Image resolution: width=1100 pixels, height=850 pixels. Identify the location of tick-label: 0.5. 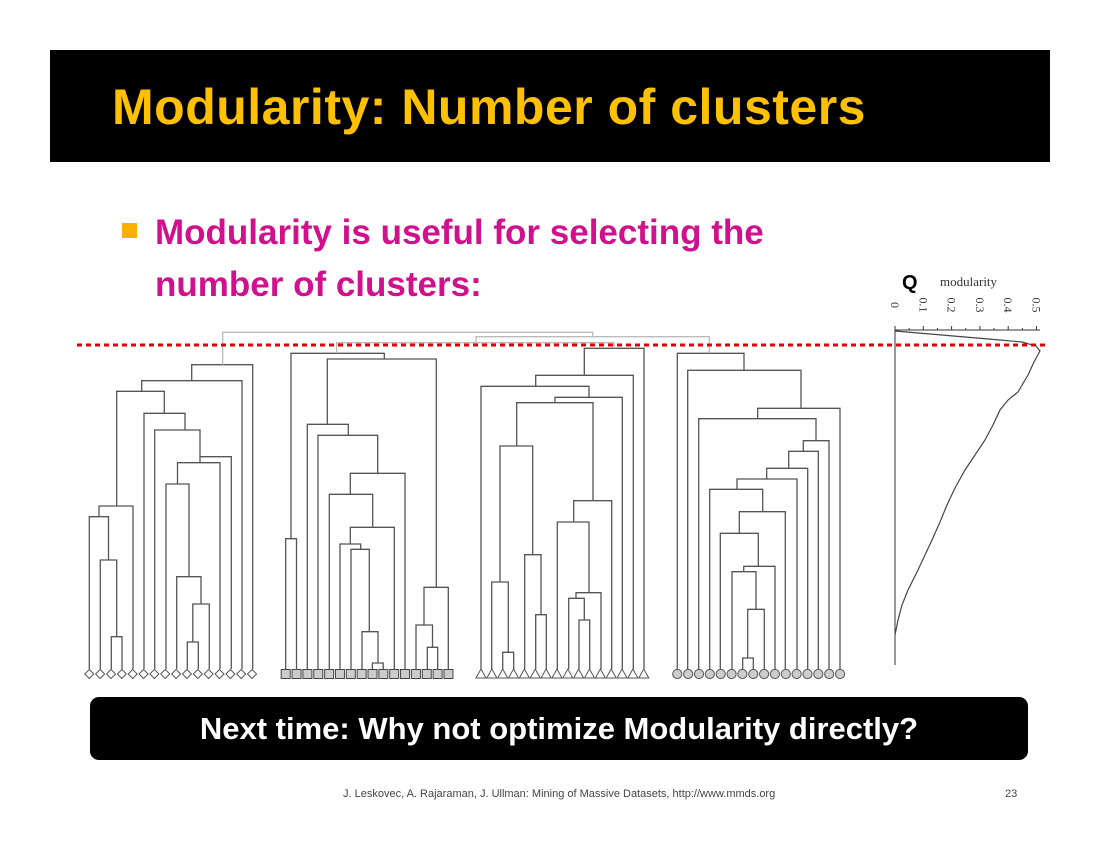
(1037, 305).